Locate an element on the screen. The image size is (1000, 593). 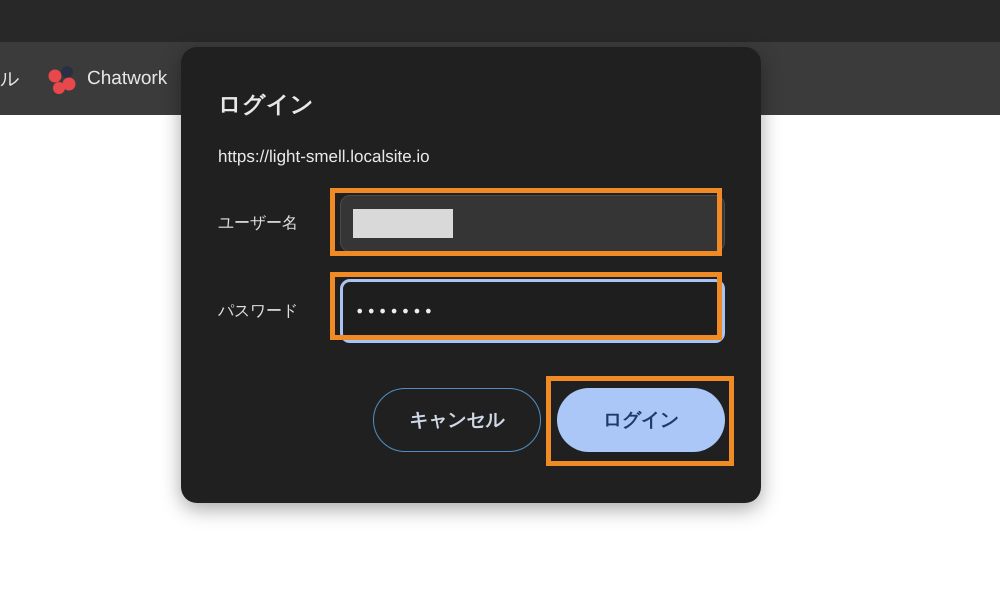
login-button: ログイン is located at coordinates (641, 420).